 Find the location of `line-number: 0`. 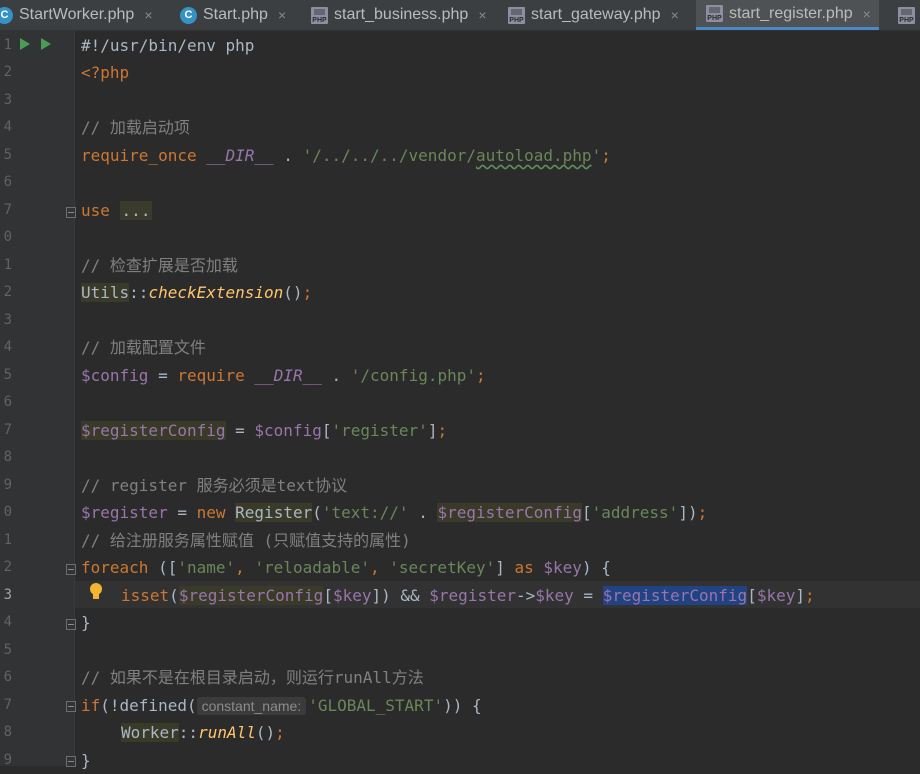

line-number: 0 is located at coordinates (7, 237).